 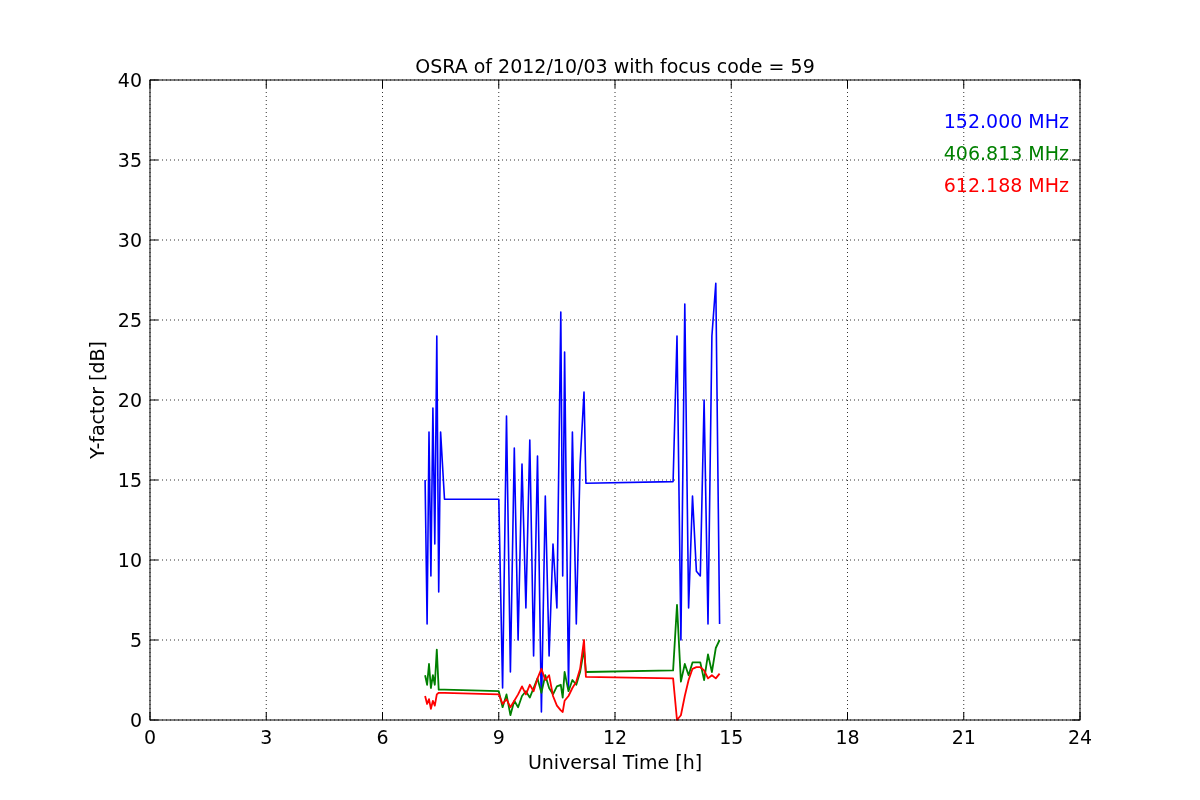 I want to click on legend-label: 152.000 MHz, so click(x=1006, y=121).